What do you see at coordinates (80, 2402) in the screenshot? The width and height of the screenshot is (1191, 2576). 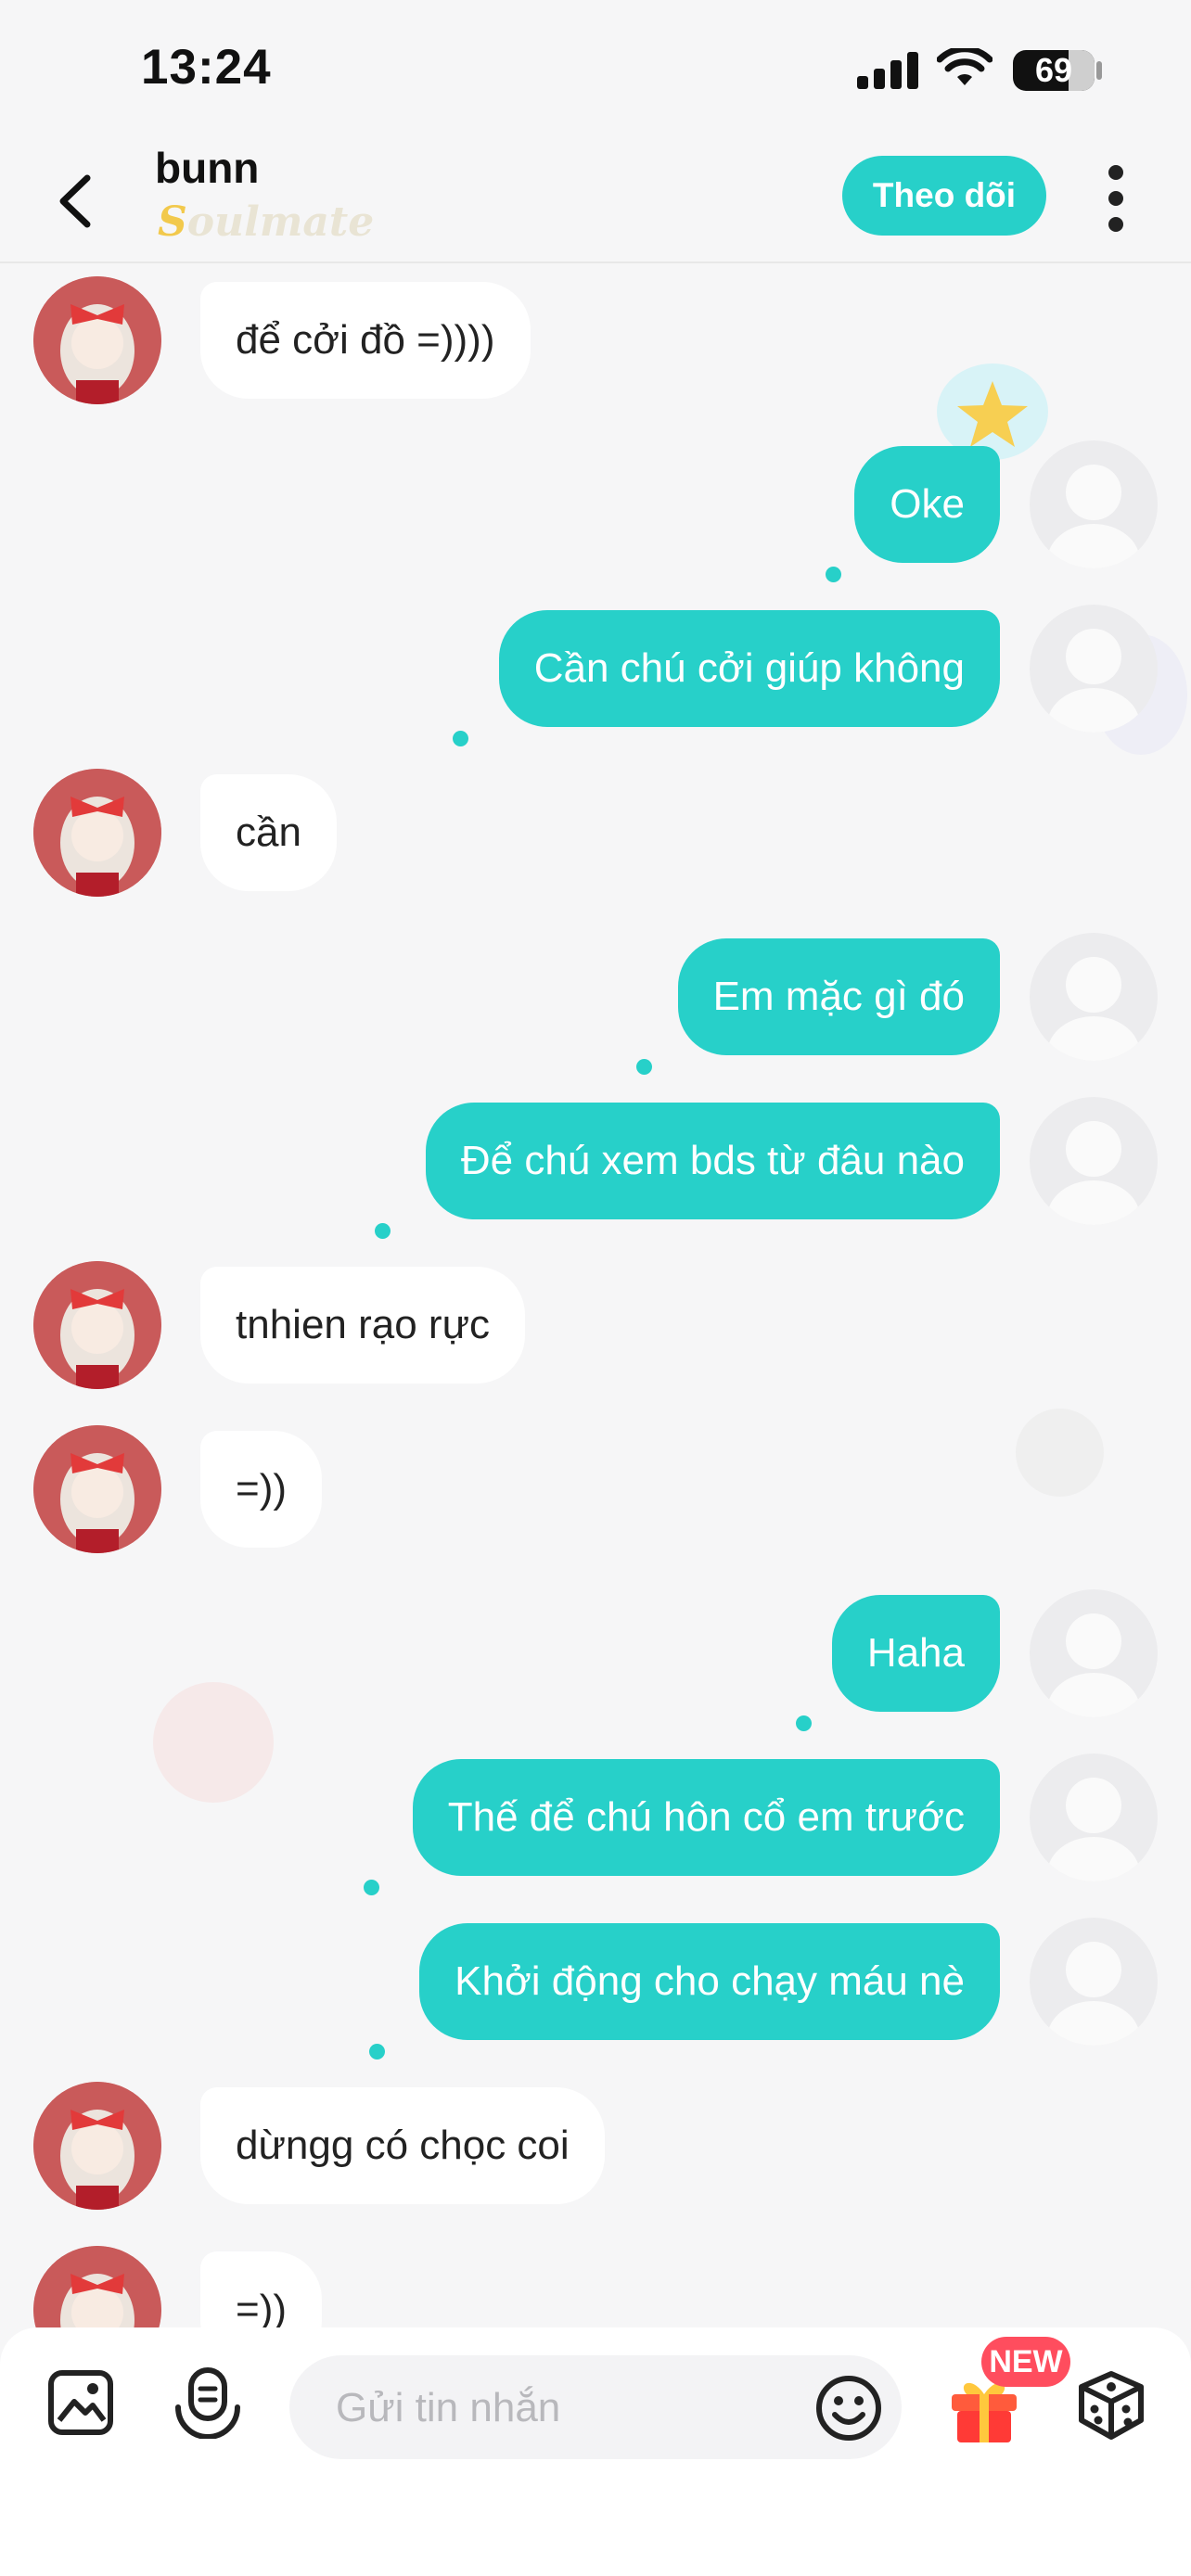 I see `image-icon` at bounding box center [80, 2402].